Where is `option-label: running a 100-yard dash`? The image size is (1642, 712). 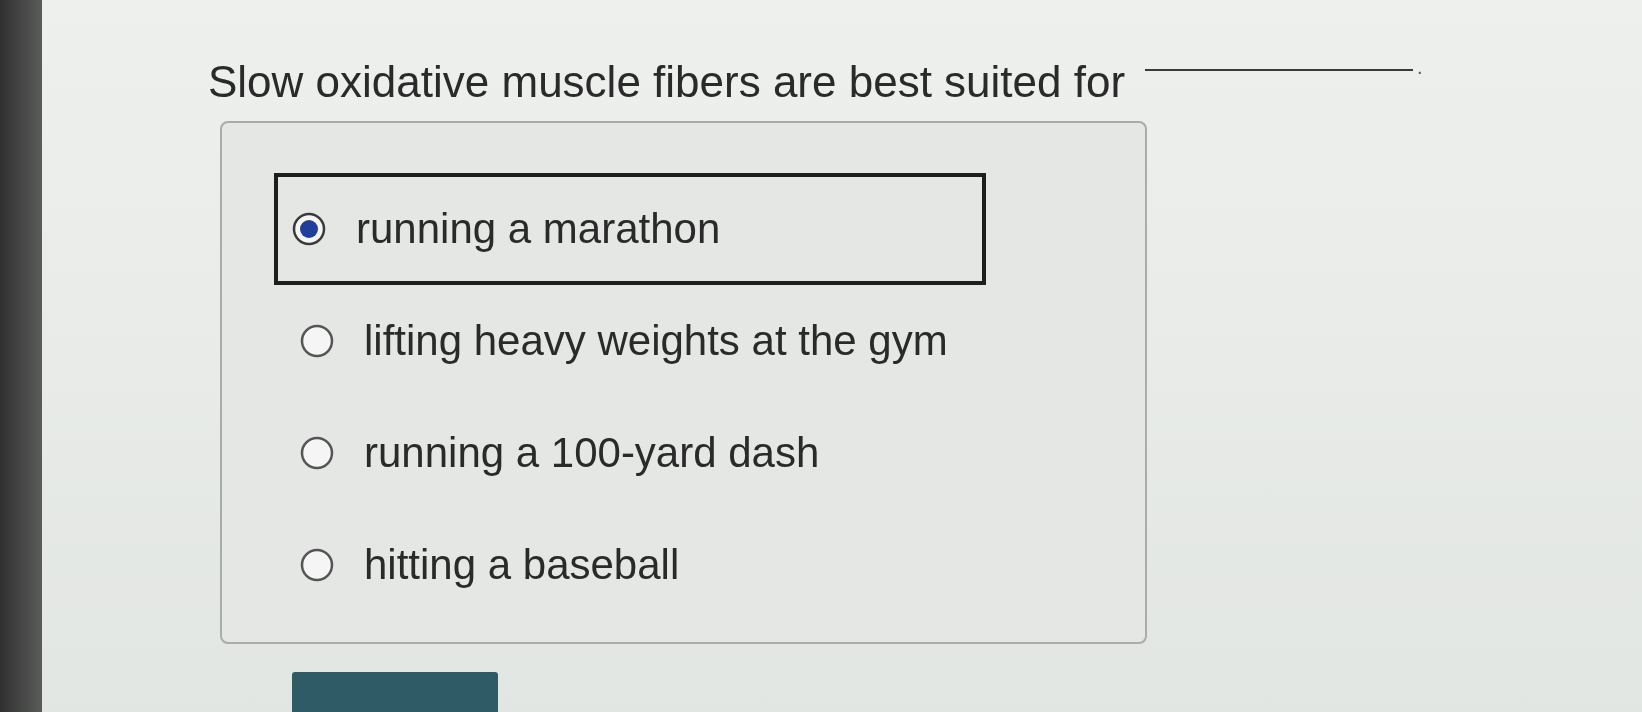
option-label: running a 100-yard dash is located at coordinates (592, 453).